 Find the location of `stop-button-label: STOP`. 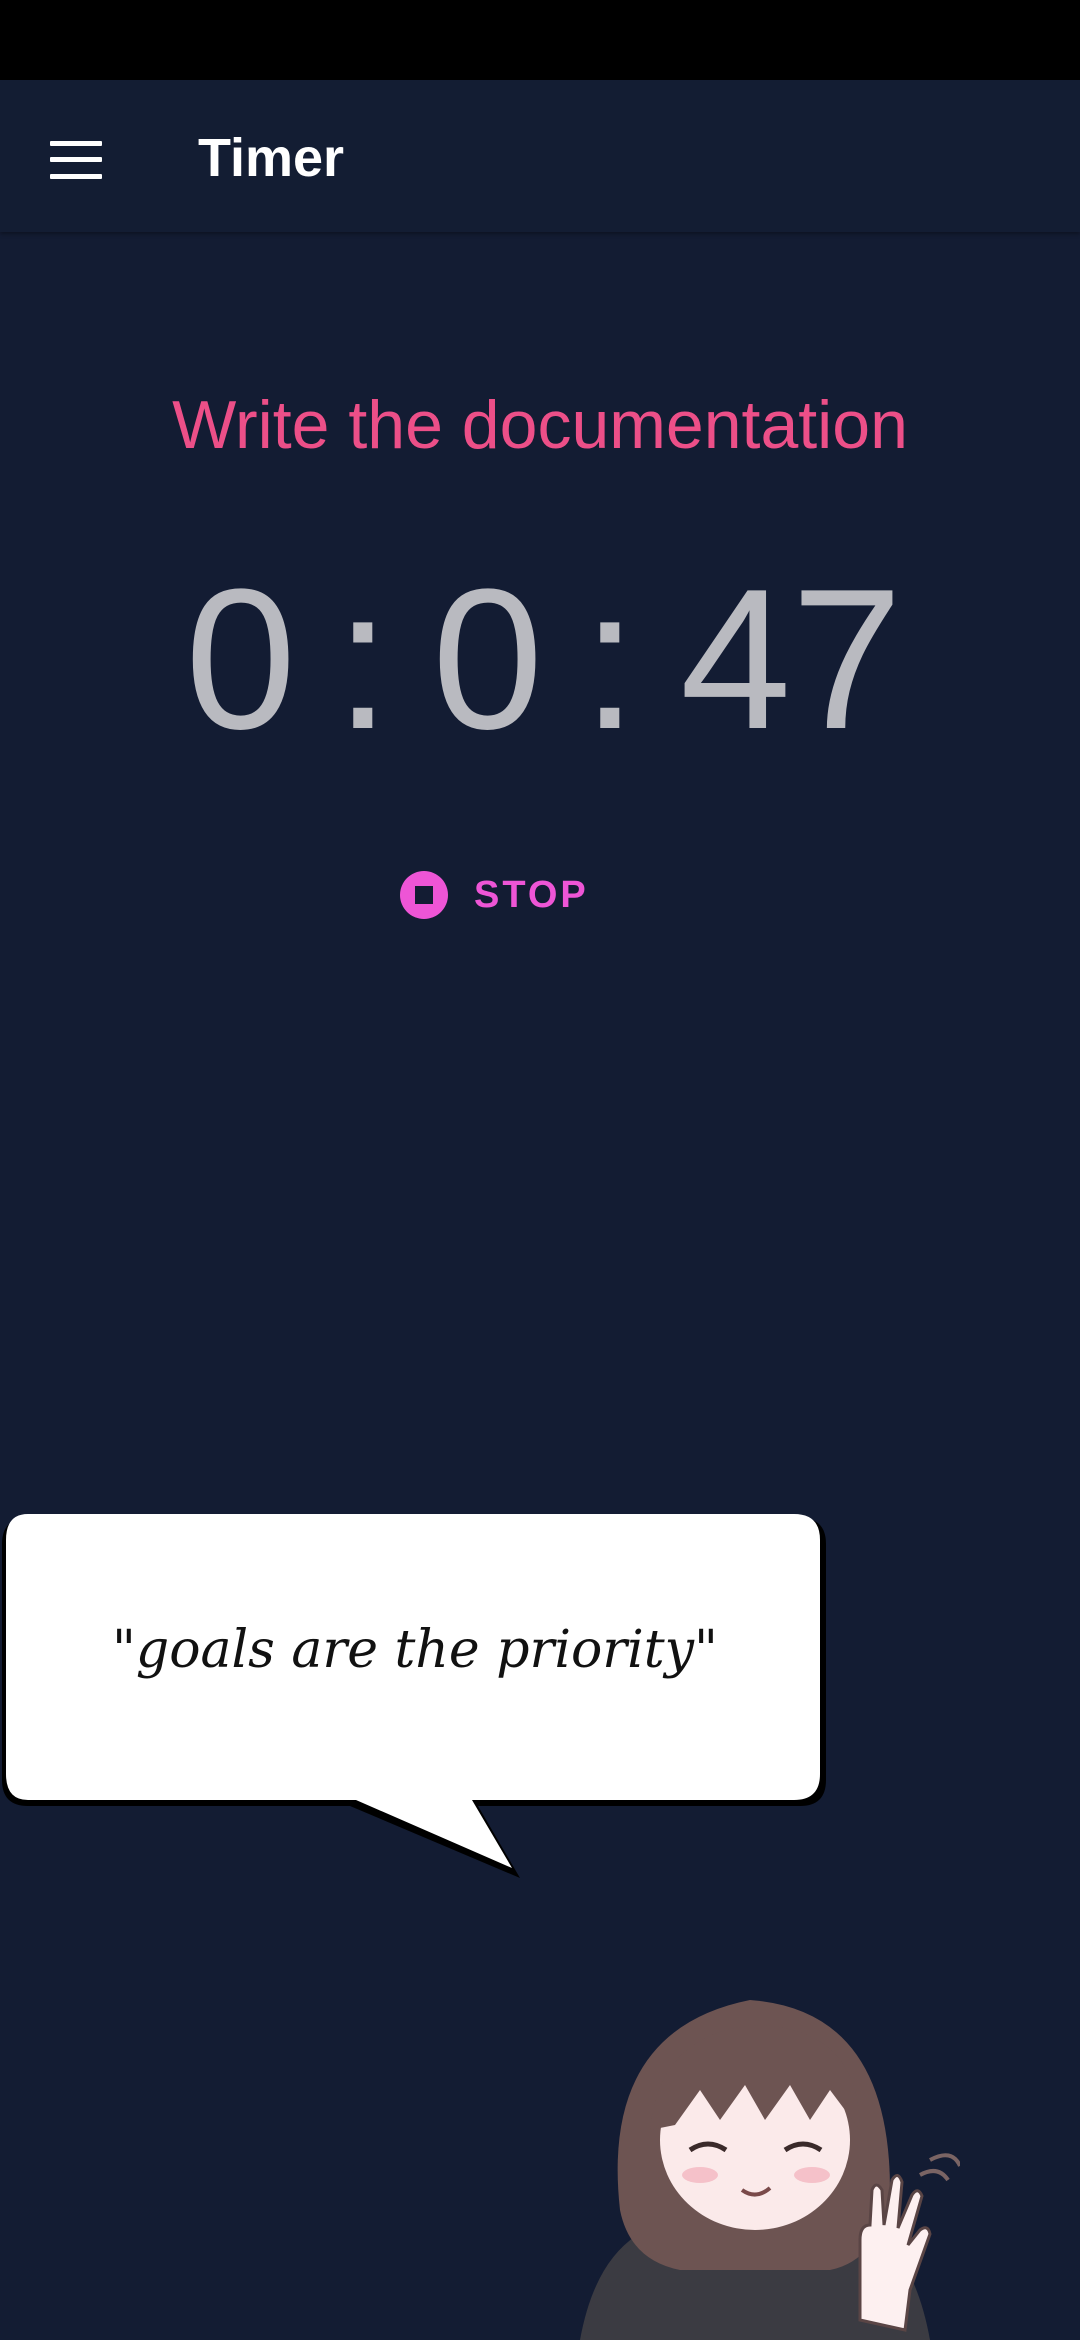

stop-button-label: STOP is located at coordinates (531, 894).